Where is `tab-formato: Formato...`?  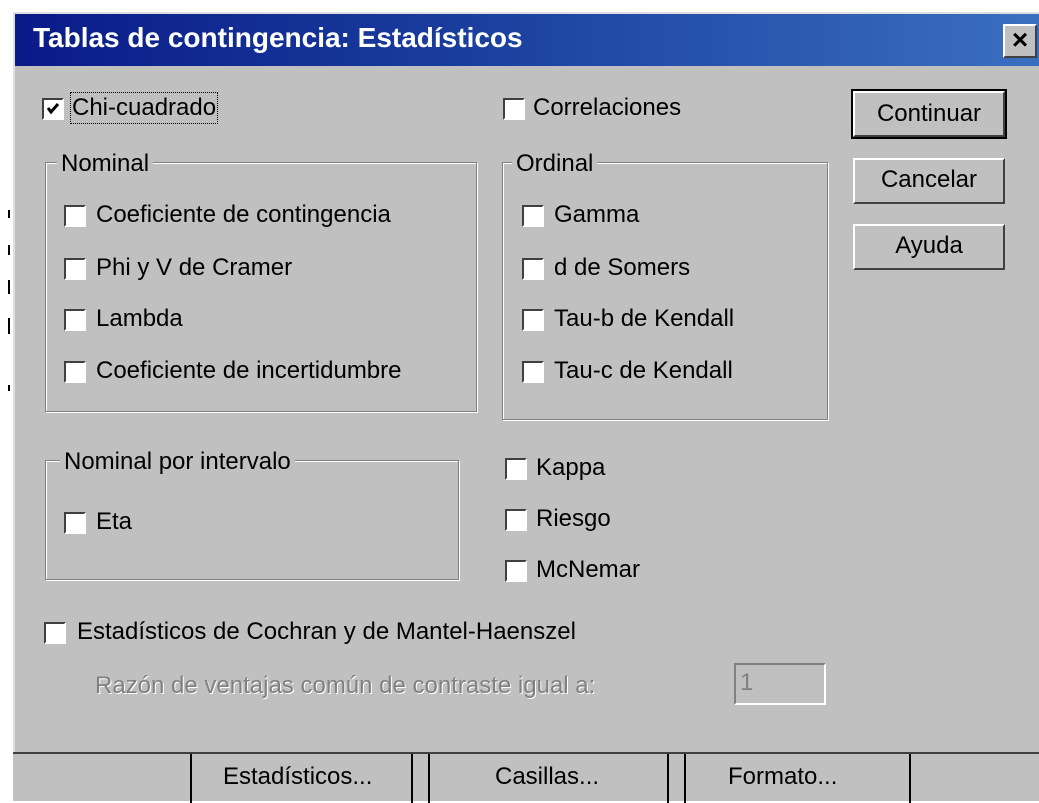 tab-formato: Formato... is located at coordinates (782, 777).